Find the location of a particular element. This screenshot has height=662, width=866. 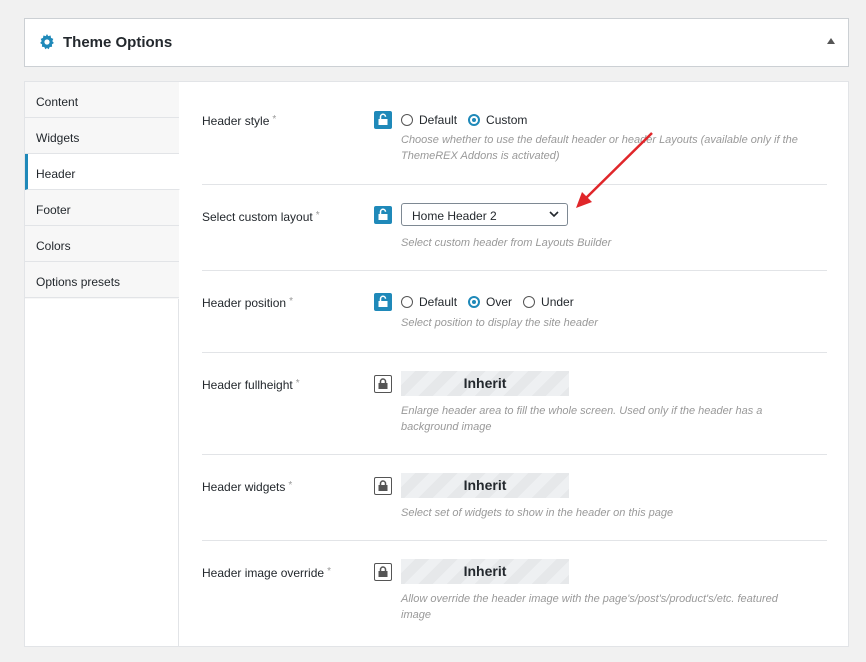

tab-content: Content is located at coordinates (102, 100).